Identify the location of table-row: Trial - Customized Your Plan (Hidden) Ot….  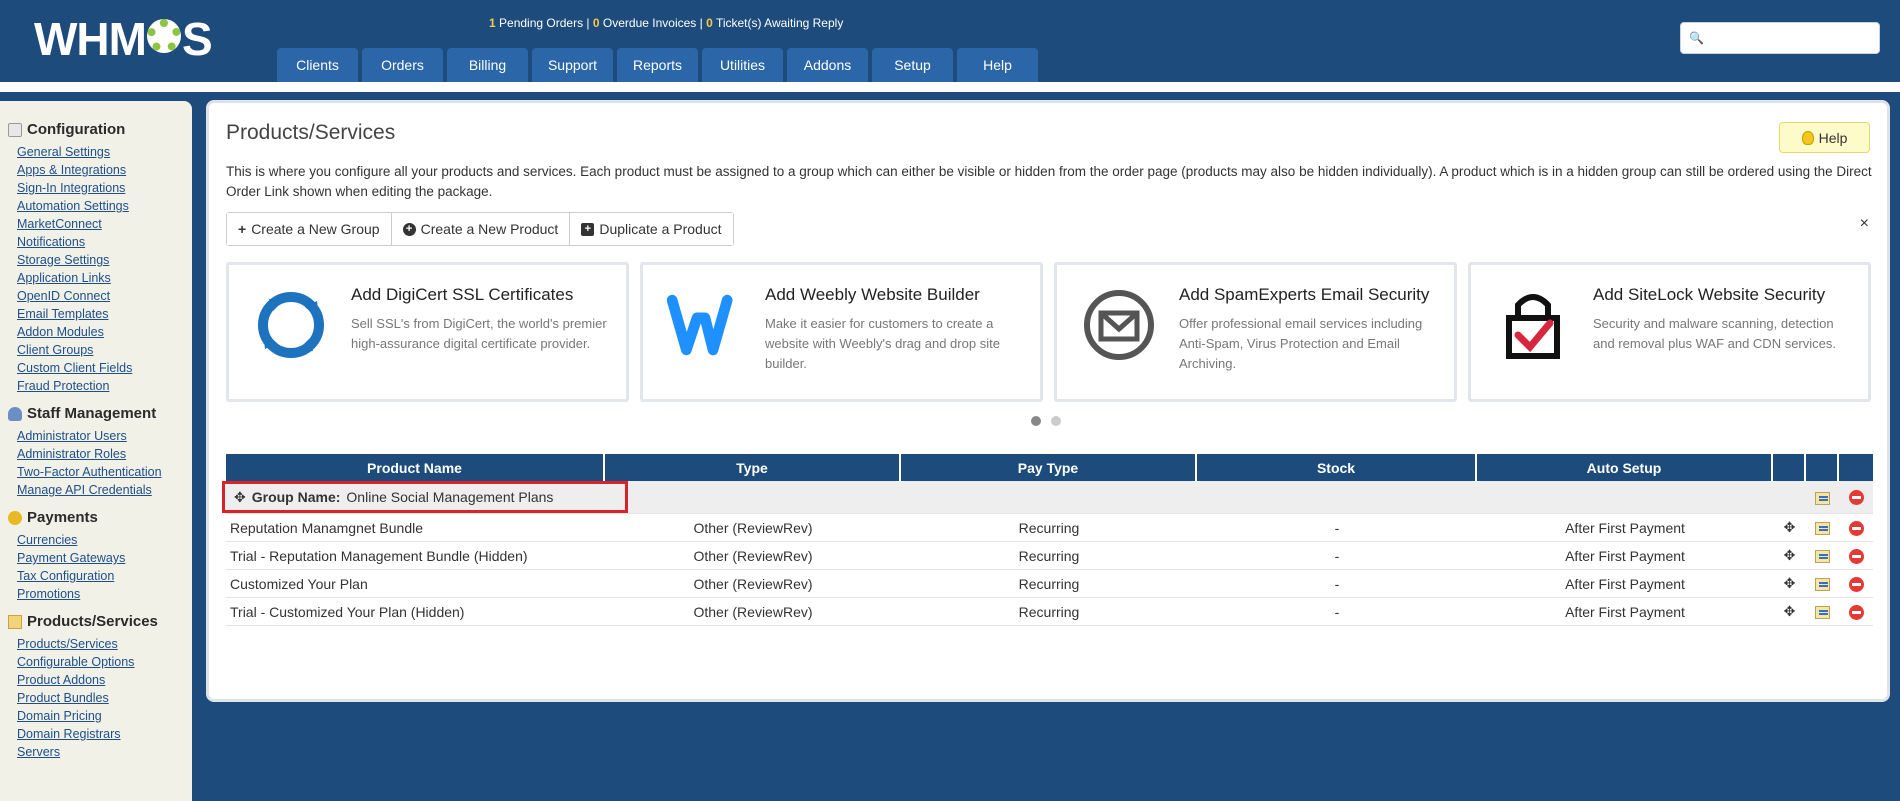
(1049, 612).